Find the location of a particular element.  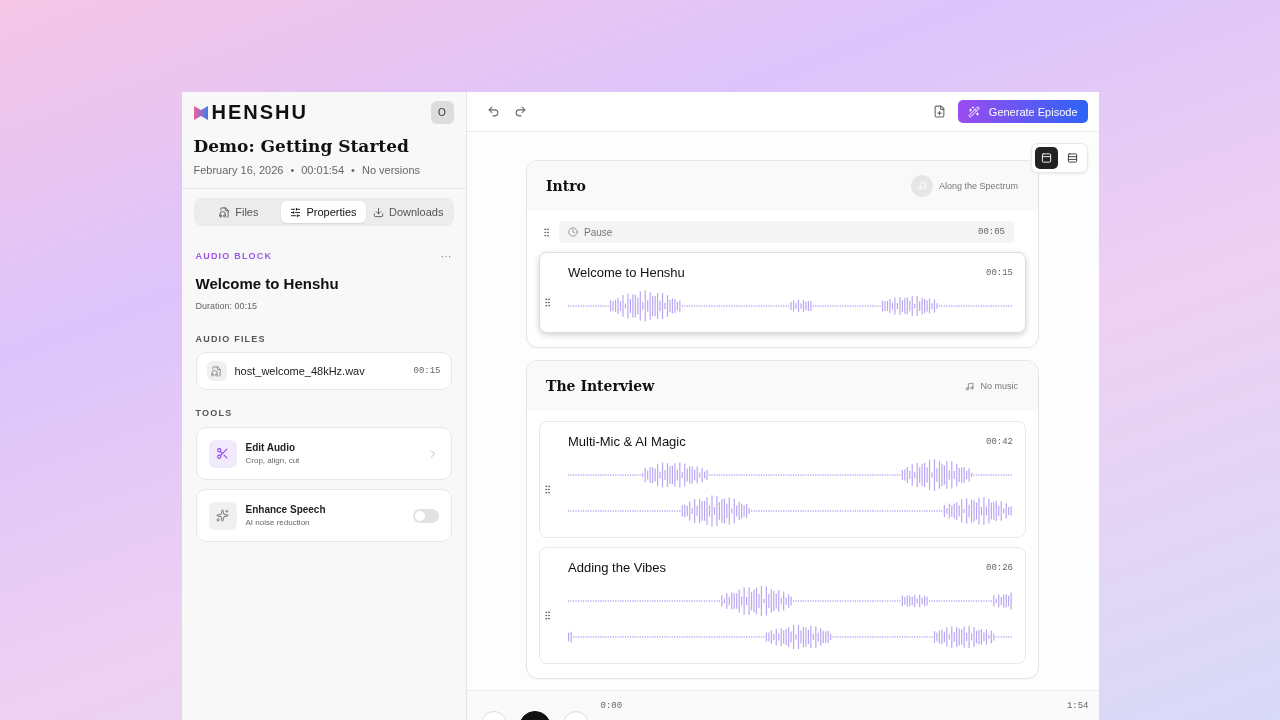

tool-title: Edit Audio is located at coordinates (271, 447).